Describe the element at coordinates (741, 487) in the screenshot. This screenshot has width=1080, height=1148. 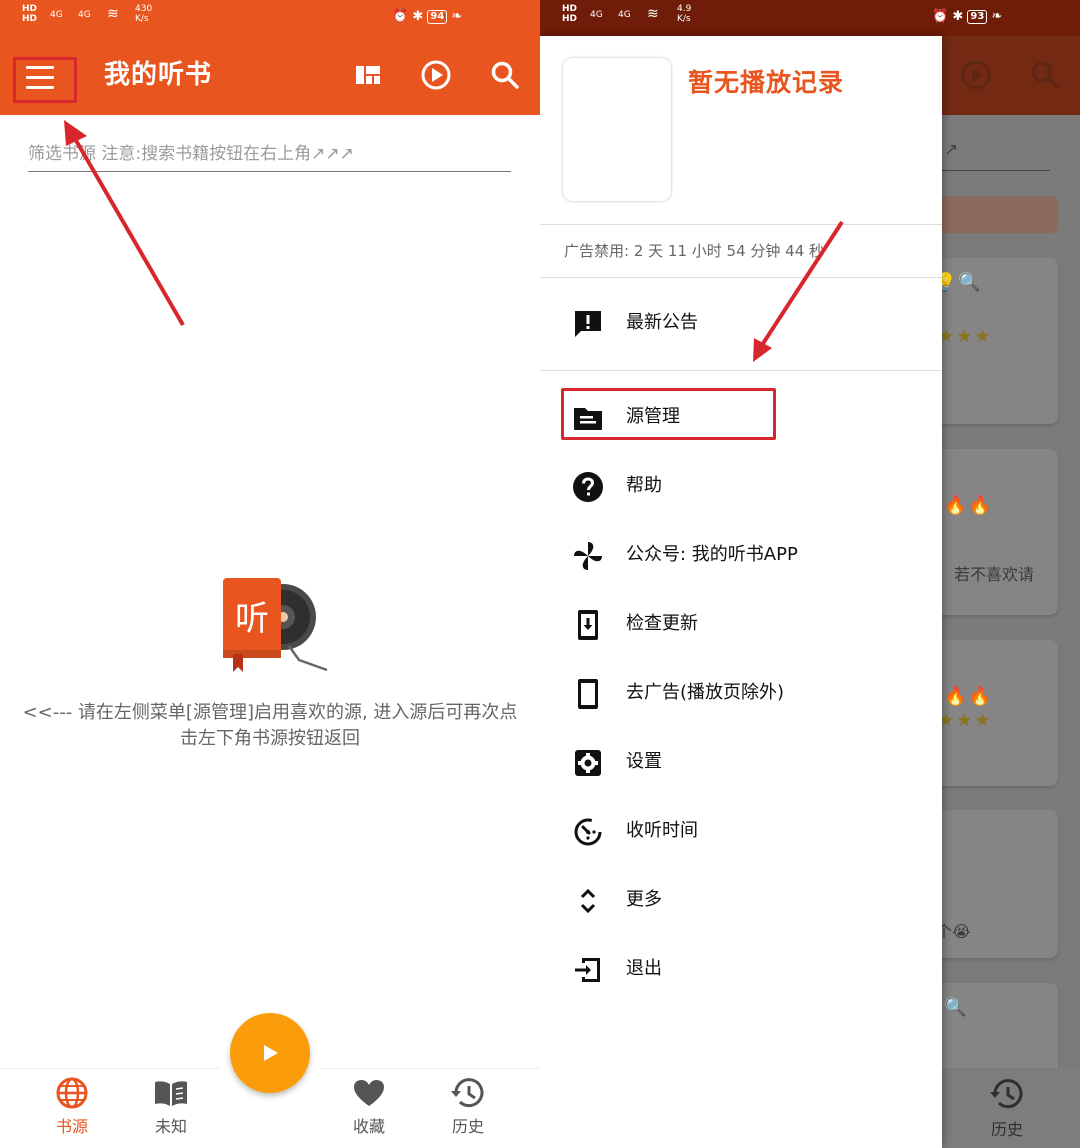
I see `menu-item-help: 帮助` at that location.